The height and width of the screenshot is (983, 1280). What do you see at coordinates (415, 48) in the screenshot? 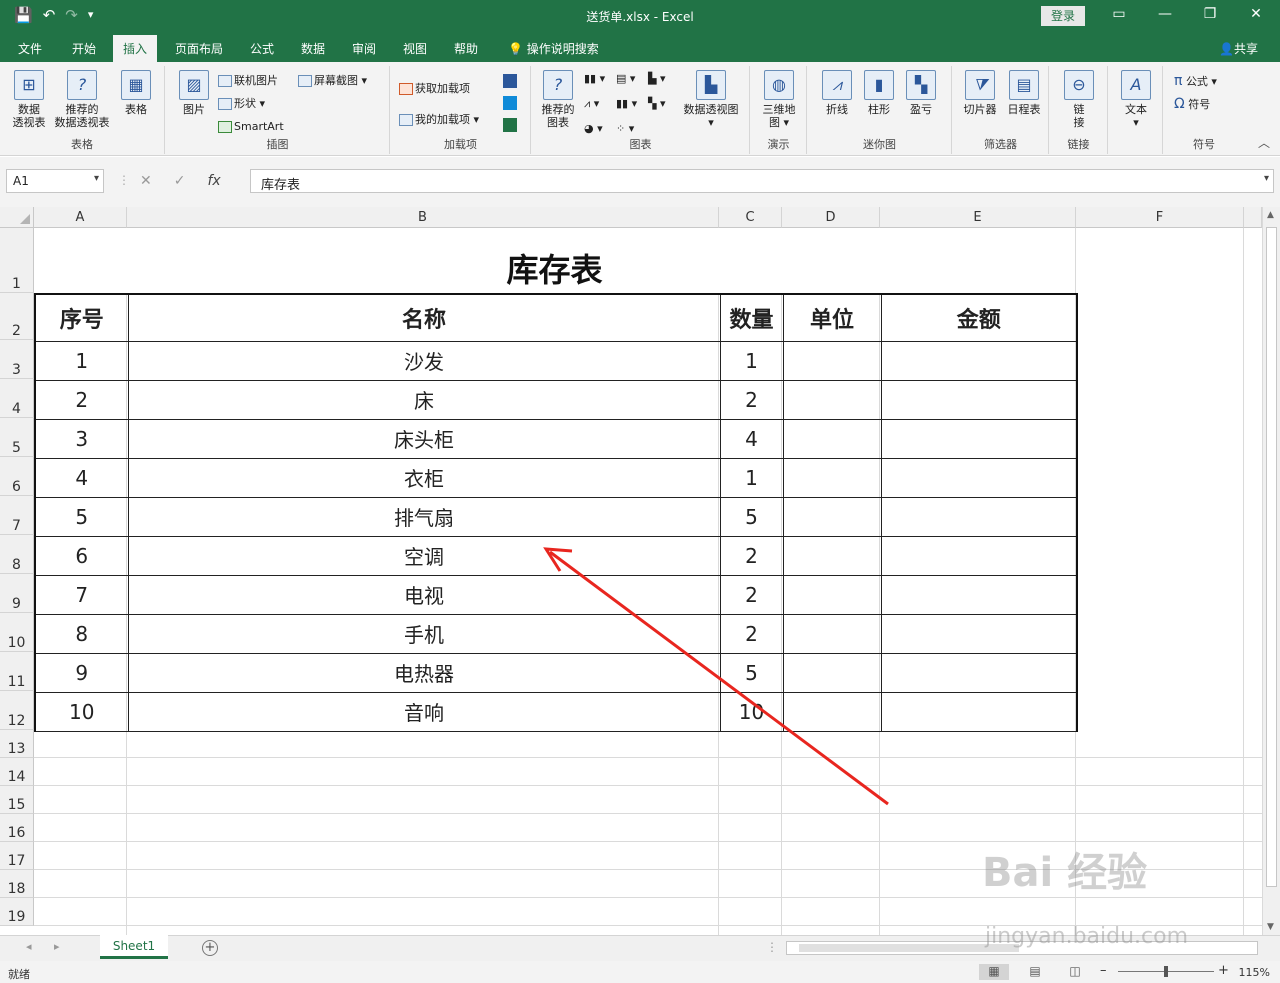
I see `tab-view: 视图` at bounding box center [415, 48].